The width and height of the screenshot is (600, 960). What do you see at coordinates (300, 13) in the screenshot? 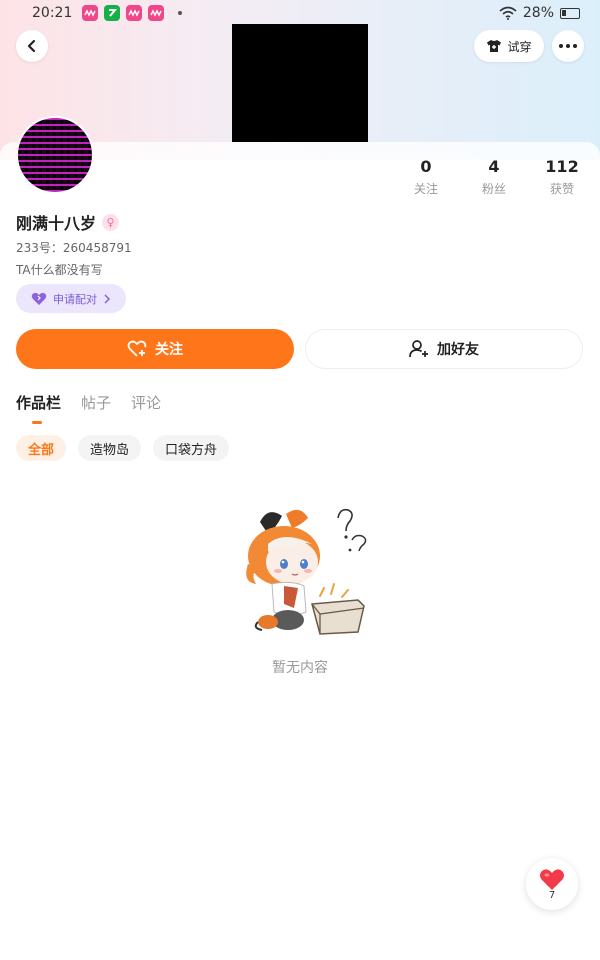
I see `status-bar: 20:21 28%` at bounding box center [300, 13].